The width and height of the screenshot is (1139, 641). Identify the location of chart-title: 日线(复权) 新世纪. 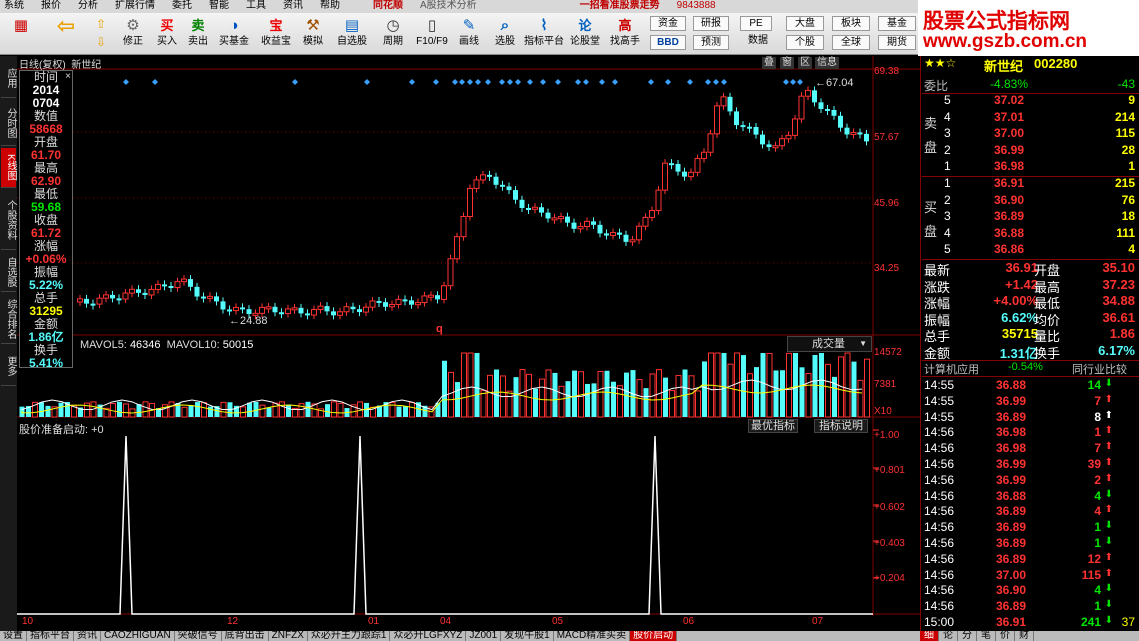
(60, 65).